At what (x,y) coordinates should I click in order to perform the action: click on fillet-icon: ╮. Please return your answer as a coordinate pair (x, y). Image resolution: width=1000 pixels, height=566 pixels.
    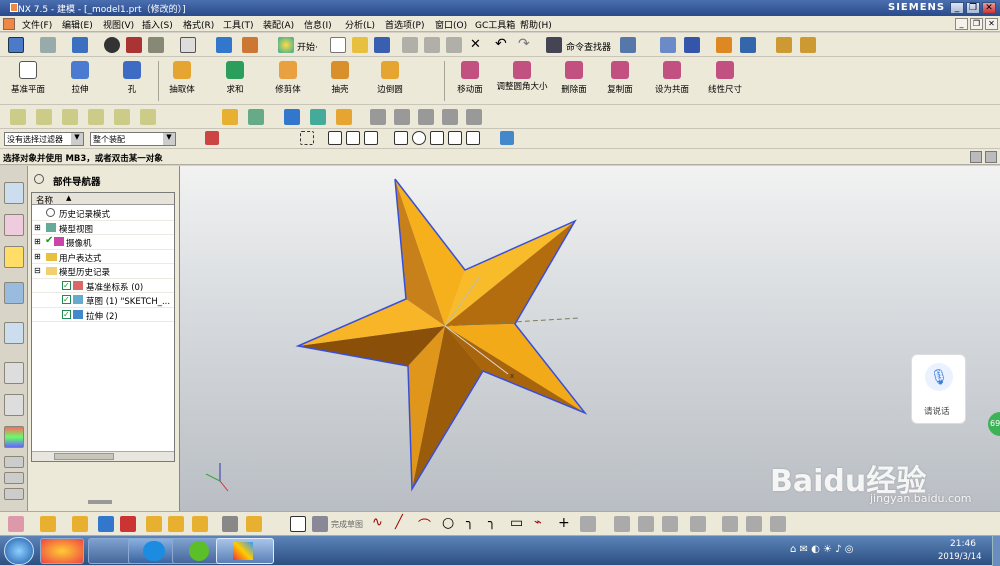
    Looking at the image, I should click on (470, 522).